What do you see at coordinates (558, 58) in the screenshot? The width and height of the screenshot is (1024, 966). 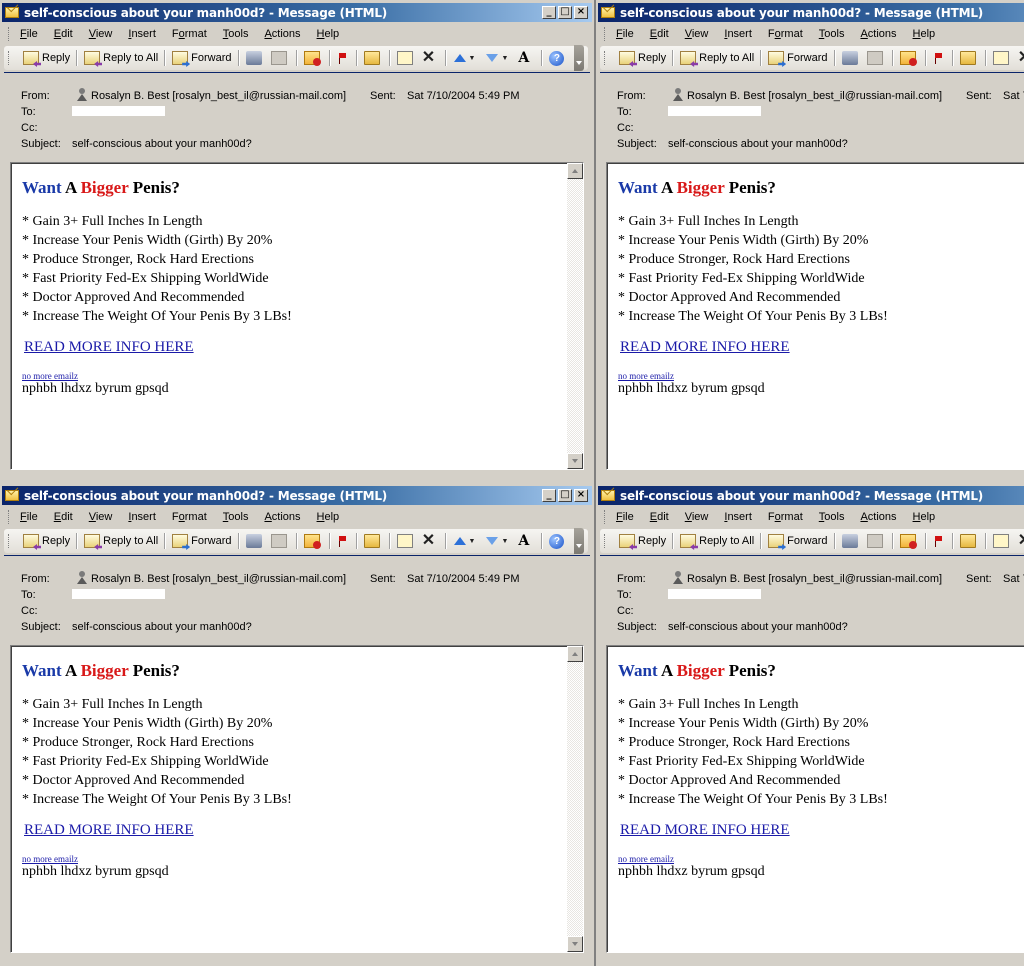 I see `help-button: ?` at bounding box center [558, 58].